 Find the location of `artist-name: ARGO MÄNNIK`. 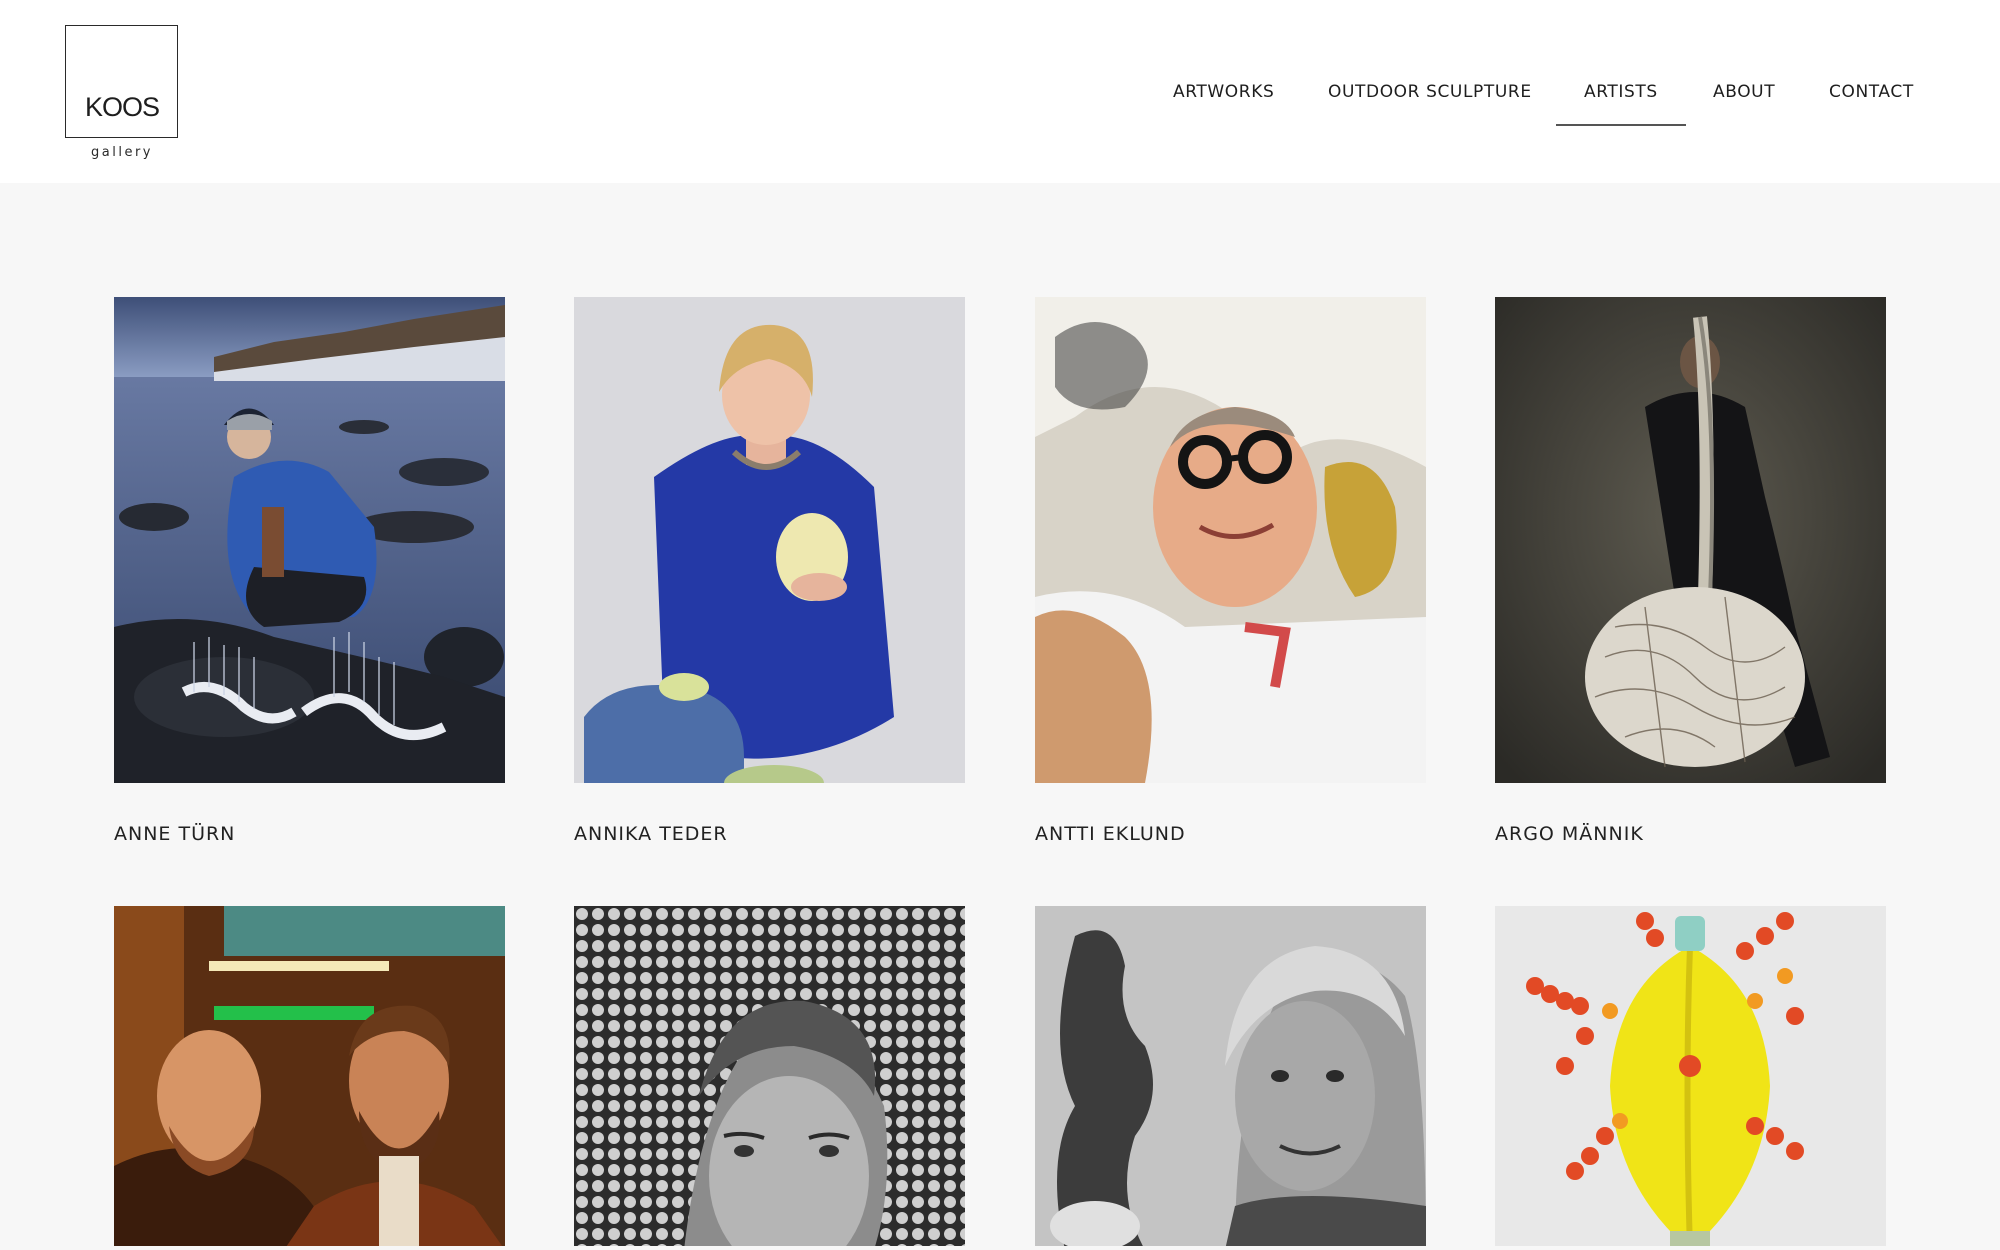

artist-name: ARGO MÄNNIK is located at coordinates (1569, 834).